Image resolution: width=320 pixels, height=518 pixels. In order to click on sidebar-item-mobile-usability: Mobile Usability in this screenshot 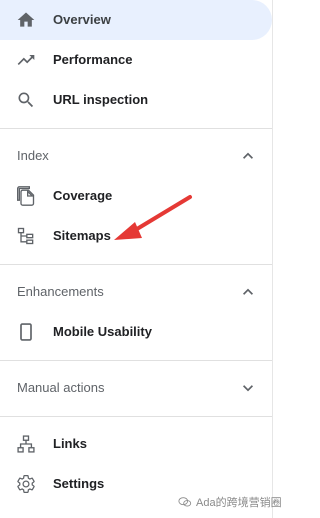, I will do `click(136, 332)`.